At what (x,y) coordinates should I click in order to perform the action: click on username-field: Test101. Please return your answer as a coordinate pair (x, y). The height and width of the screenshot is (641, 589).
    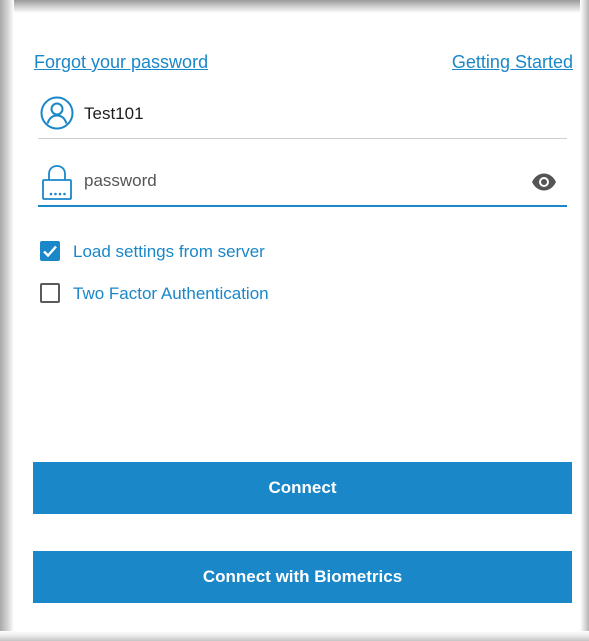
    Looking at the image, I should click on (302, 116).